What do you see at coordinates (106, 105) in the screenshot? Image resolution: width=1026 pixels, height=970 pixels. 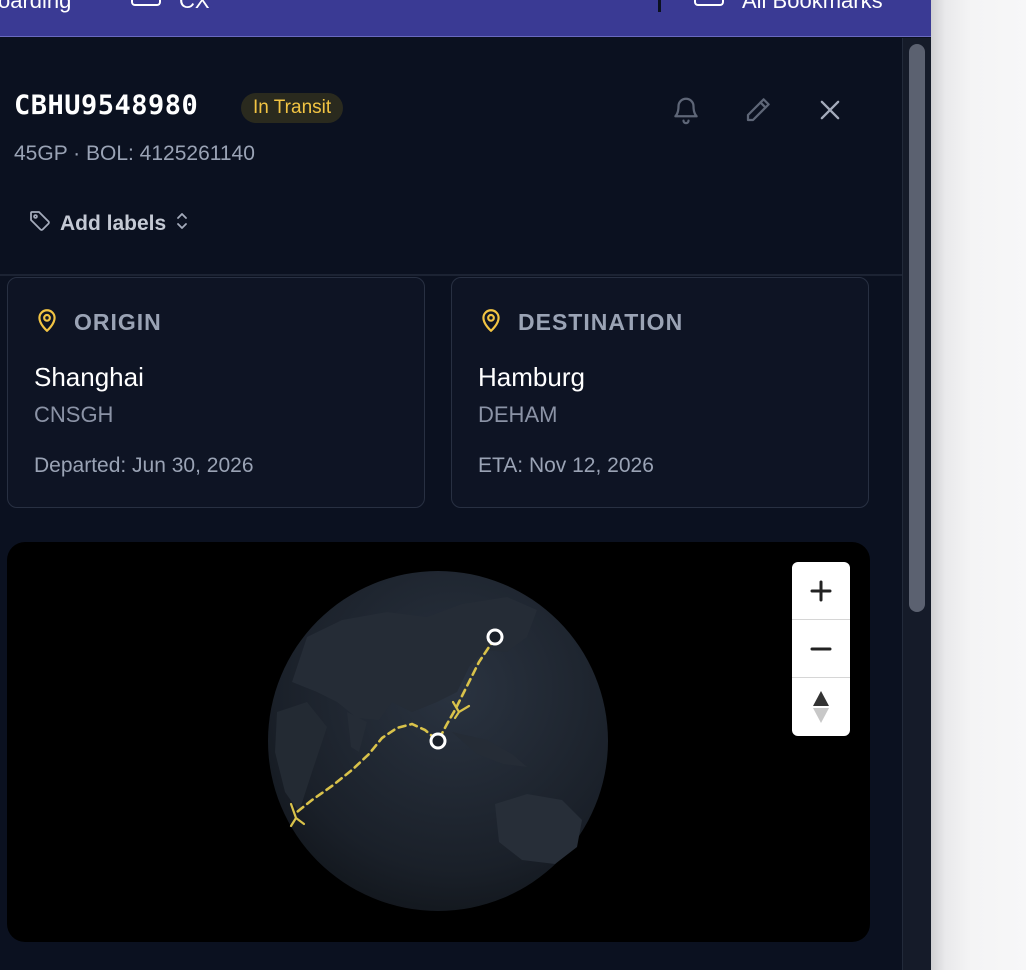 I see `container-id: CBHU9548980` at bounding box center [106, 105].